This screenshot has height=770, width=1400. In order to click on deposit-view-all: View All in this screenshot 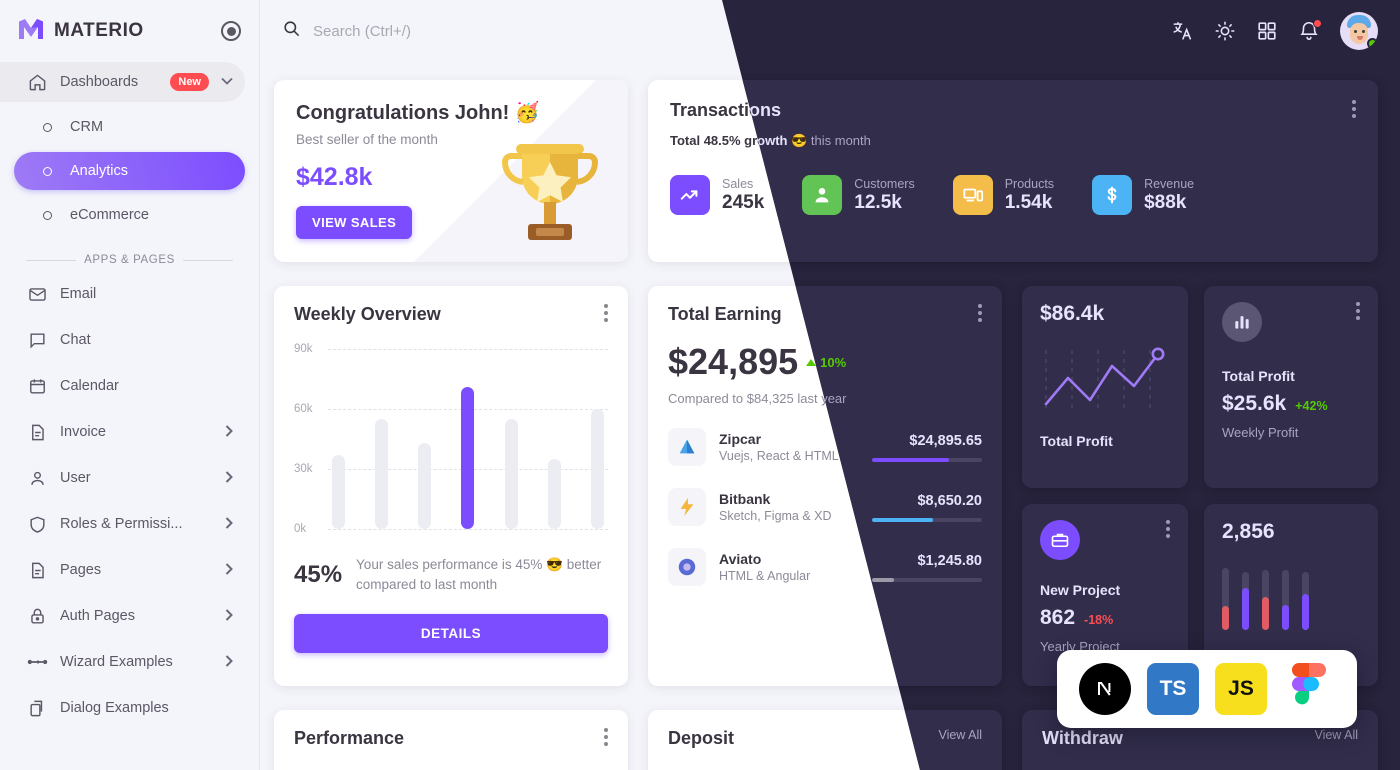, I will do `click(960, 735)`.